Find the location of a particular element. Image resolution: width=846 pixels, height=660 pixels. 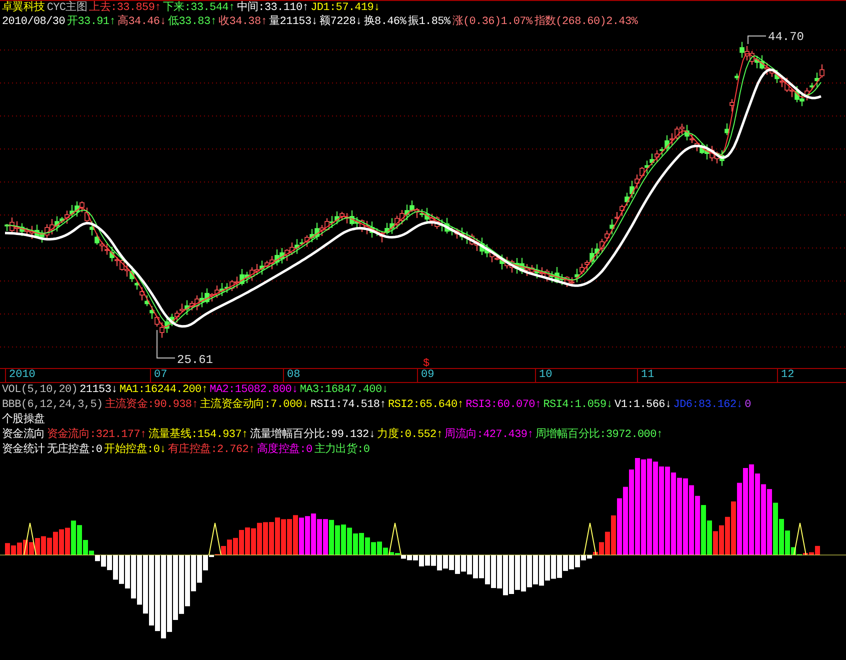

header-label: JD1:57.419↓ is located at coordinates (345, 7).